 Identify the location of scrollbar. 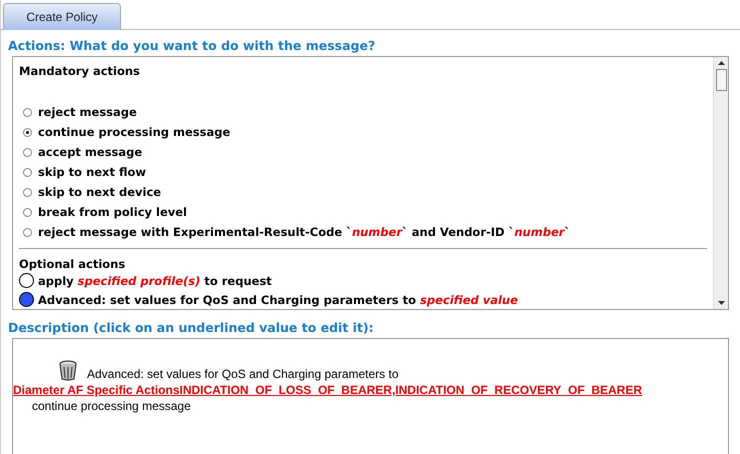
(720, 183).